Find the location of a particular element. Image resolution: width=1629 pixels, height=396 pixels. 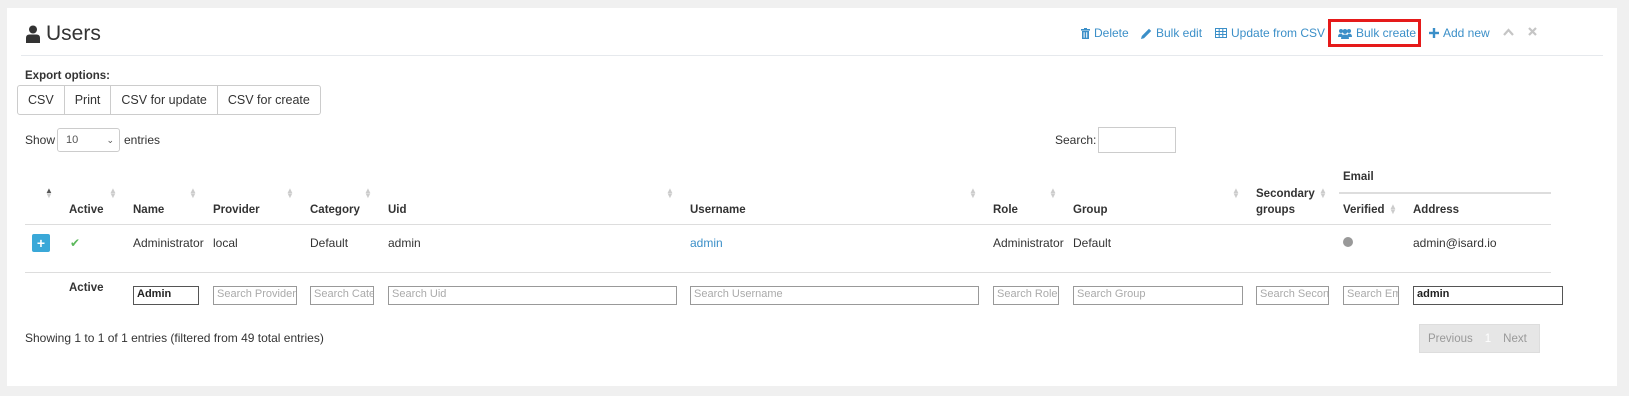

active-check-icon: ✔ is located at coordinates (75, 243).